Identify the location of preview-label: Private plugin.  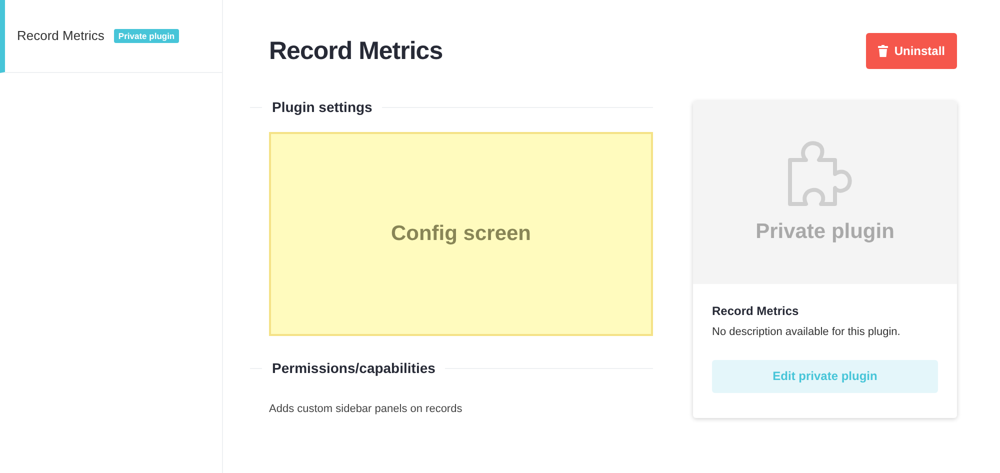
(825, 231).